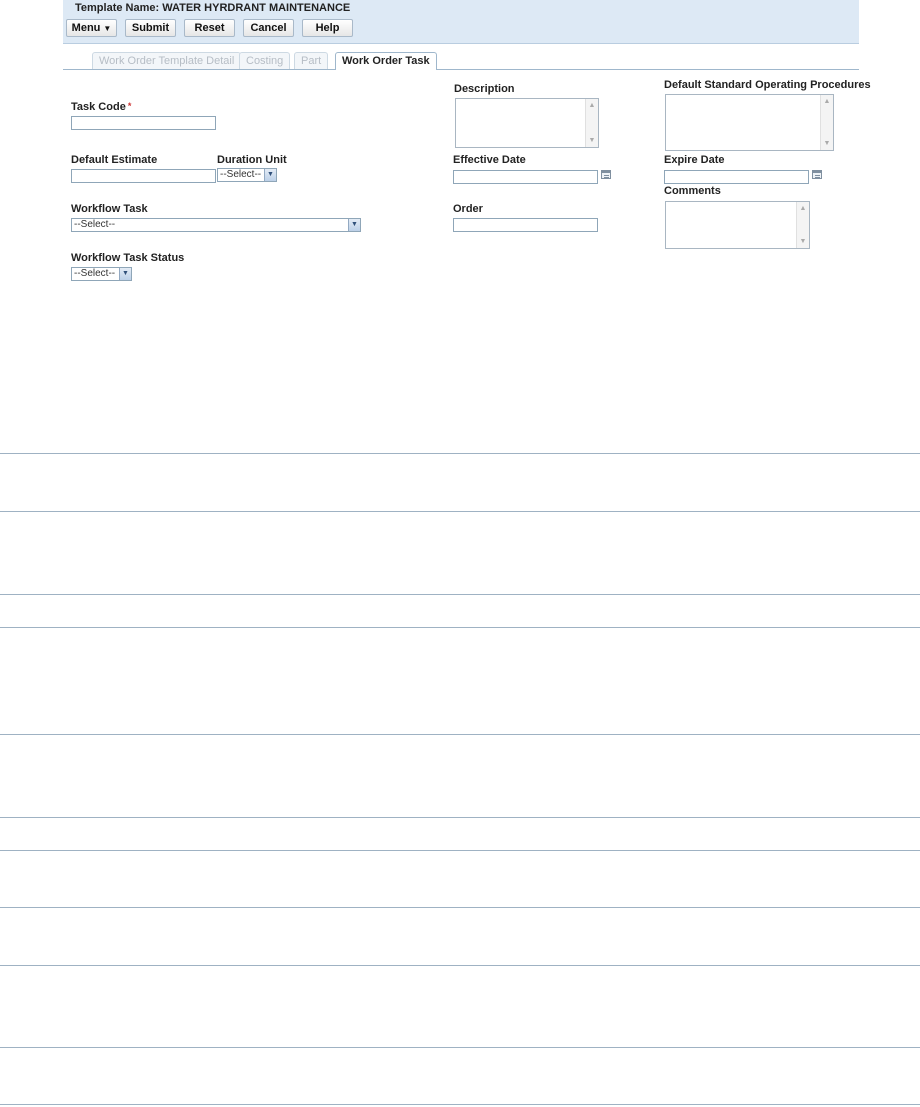 The width and height of the screenshot is (920, 1107). I want to click on submit-button: Submit, so click(150, 28).